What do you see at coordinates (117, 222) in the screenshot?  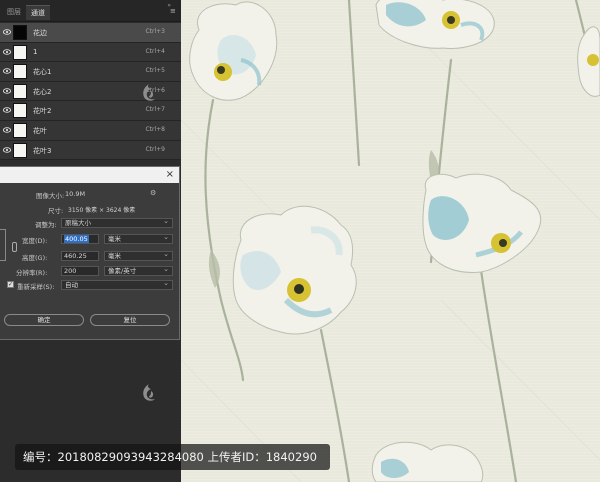 I see `fit-to-dropdown: 原稿大小` at bounding box center [117, 222].